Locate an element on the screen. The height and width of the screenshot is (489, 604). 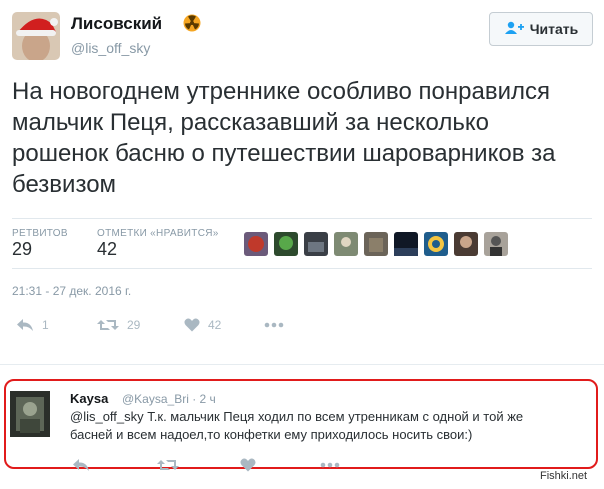
reply-author-handle: @Kaysa_Bri is located at coordinates (155, 399).